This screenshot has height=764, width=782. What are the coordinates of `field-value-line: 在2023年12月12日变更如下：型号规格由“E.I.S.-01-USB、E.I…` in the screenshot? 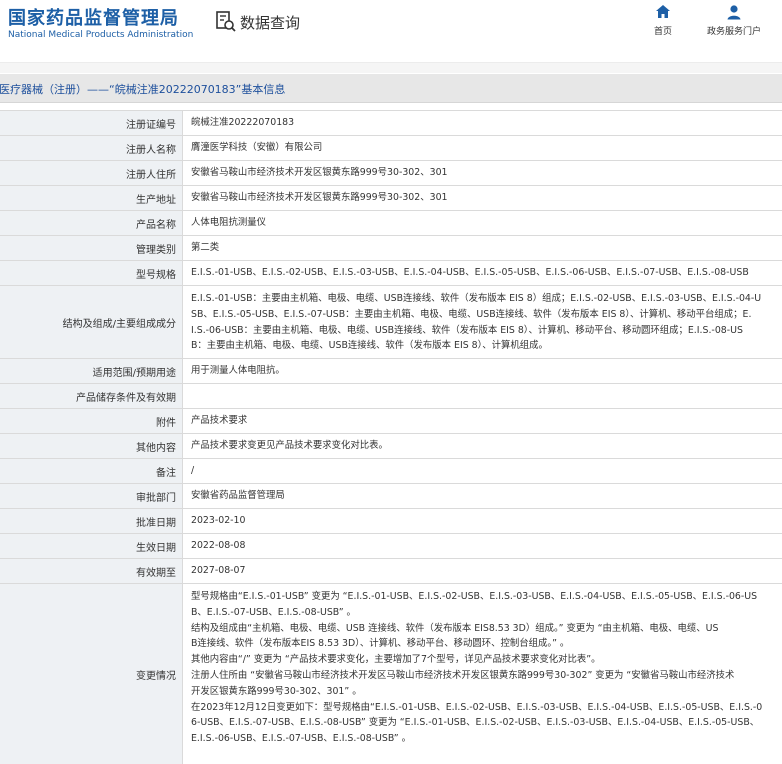 It's located at (477, 707).